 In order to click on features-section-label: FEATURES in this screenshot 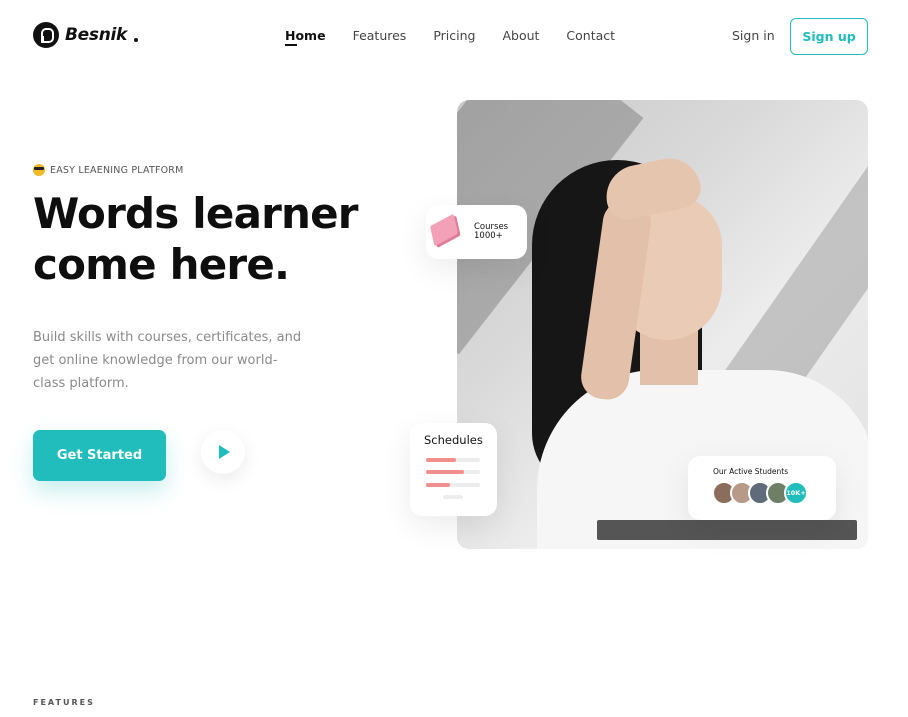, I will do `click(64, 702)`.